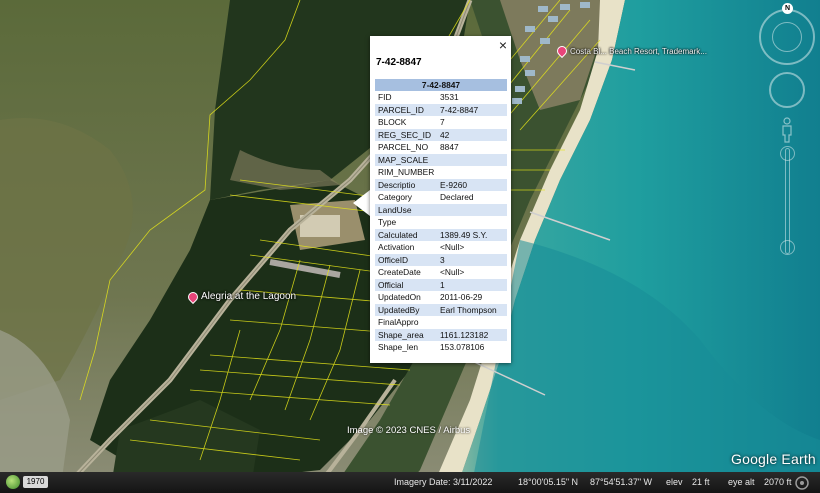 The image size is (820, 493). What do you see at coordinates (406, 309) in the screenshot?
I see `attribute-key: UpdatedBy` at bounding box center [406, 309].